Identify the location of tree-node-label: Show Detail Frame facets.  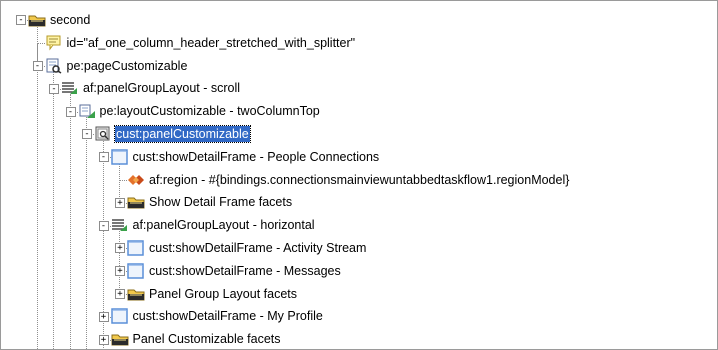
(220, 202).